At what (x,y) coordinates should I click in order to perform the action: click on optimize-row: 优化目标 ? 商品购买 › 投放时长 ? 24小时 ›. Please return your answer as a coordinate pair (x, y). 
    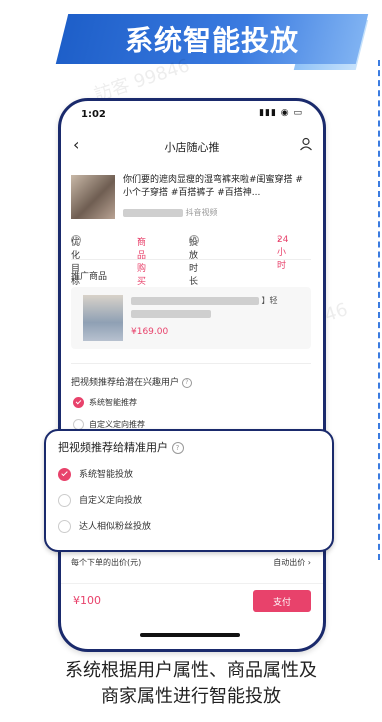
    Looking at the image, I should click on (180, 261).